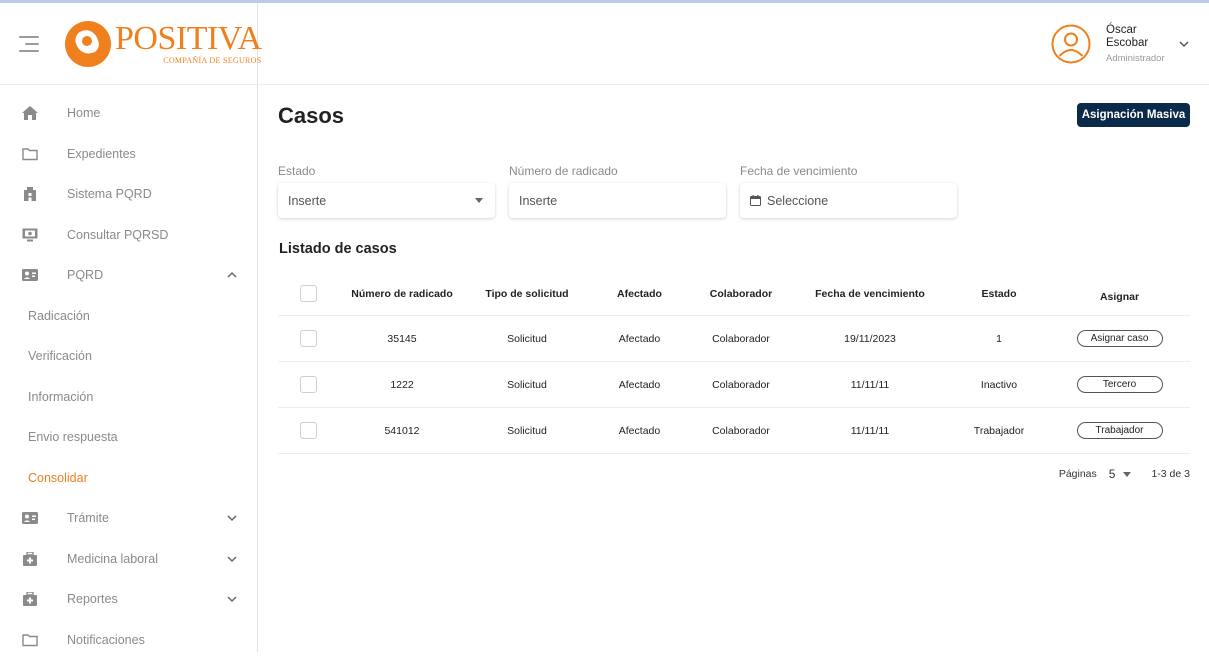  What do you see at coordinates (386, 200) in the screenshot?
I see `estado-select: Inserte` at bounding box center [386, 200].